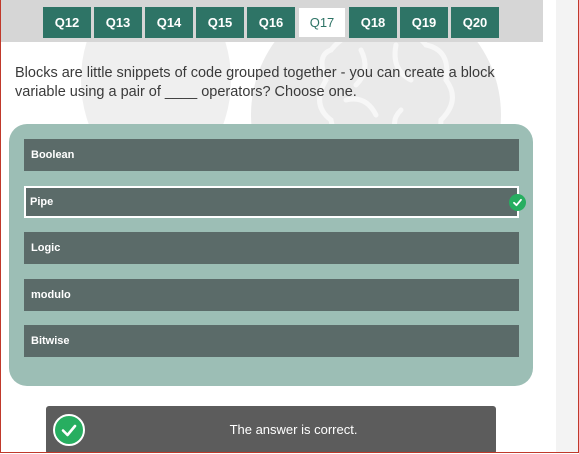 Image resolution: width=579 pixels, height=454 pixels. Describe the element at coordinates (517, 202) in the screenshot. I see `selected-check-icon` at that location.